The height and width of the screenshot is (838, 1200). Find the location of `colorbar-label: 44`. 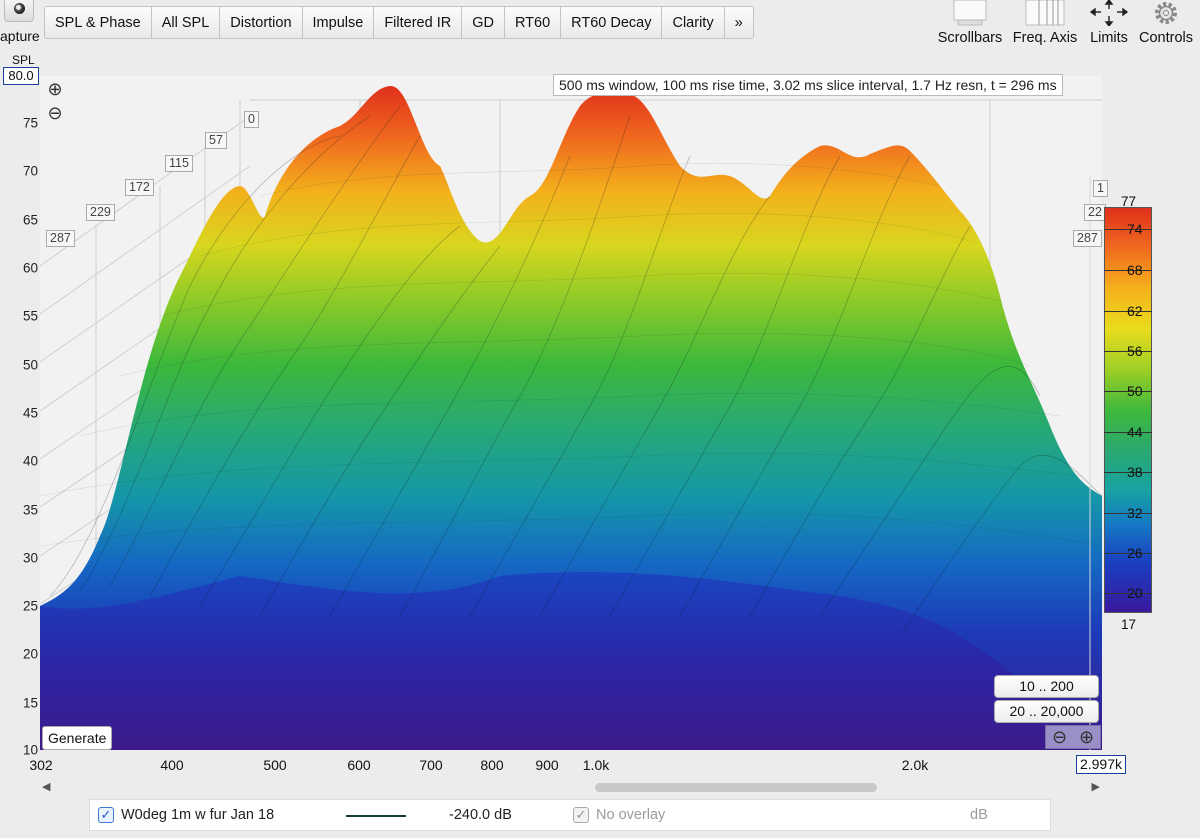

colorbar-label: 44 is located at coordinates (1135, 432).